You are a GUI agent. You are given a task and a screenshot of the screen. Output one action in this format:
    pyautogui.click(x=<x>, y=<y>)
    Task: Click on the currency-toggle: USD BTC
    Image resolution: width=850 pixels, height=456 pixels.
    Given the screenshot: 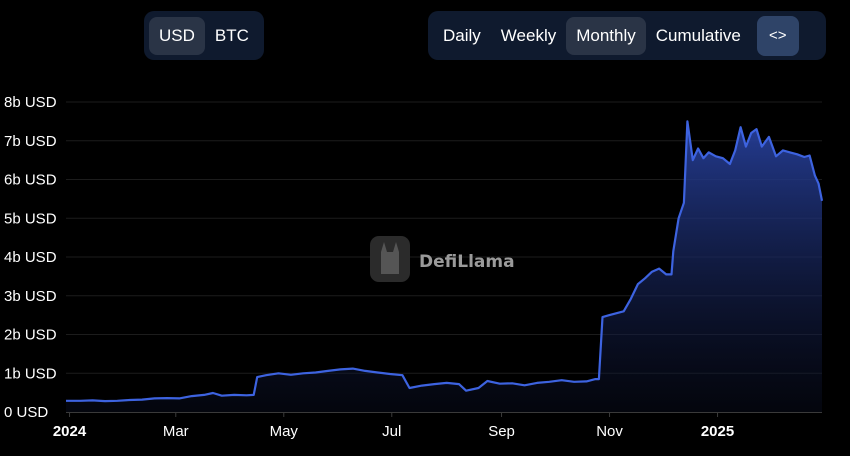 What is the action you would take?
    pyautogui.click(x=204, y=35)
    